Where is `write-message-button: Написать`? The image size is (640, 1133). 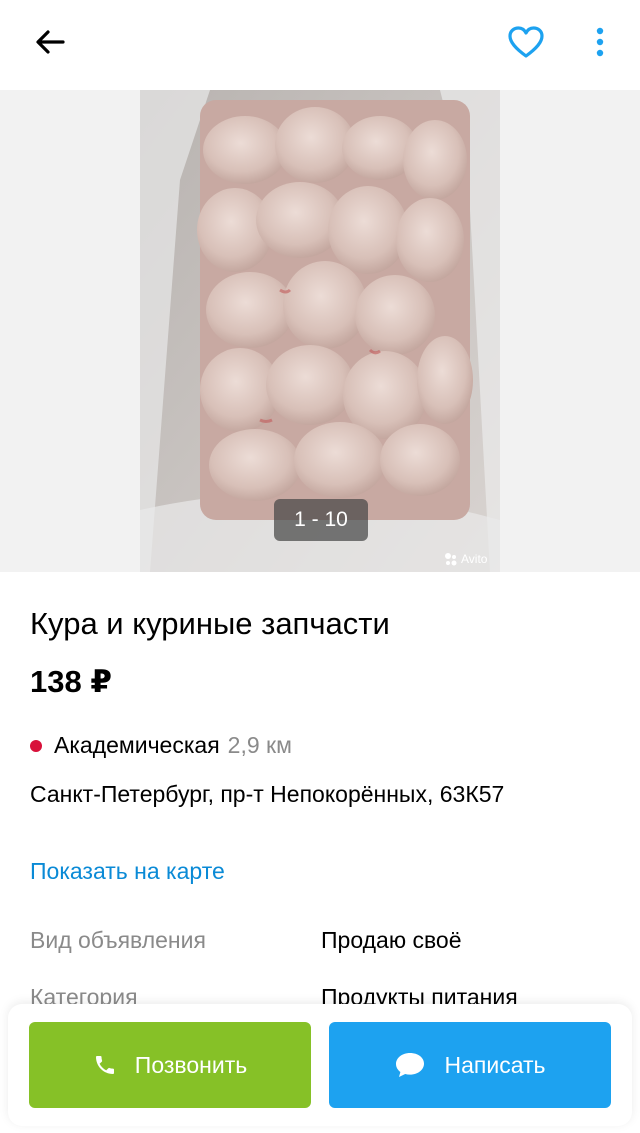 write-message-button: Написать is located at coordinates (470, 1065).